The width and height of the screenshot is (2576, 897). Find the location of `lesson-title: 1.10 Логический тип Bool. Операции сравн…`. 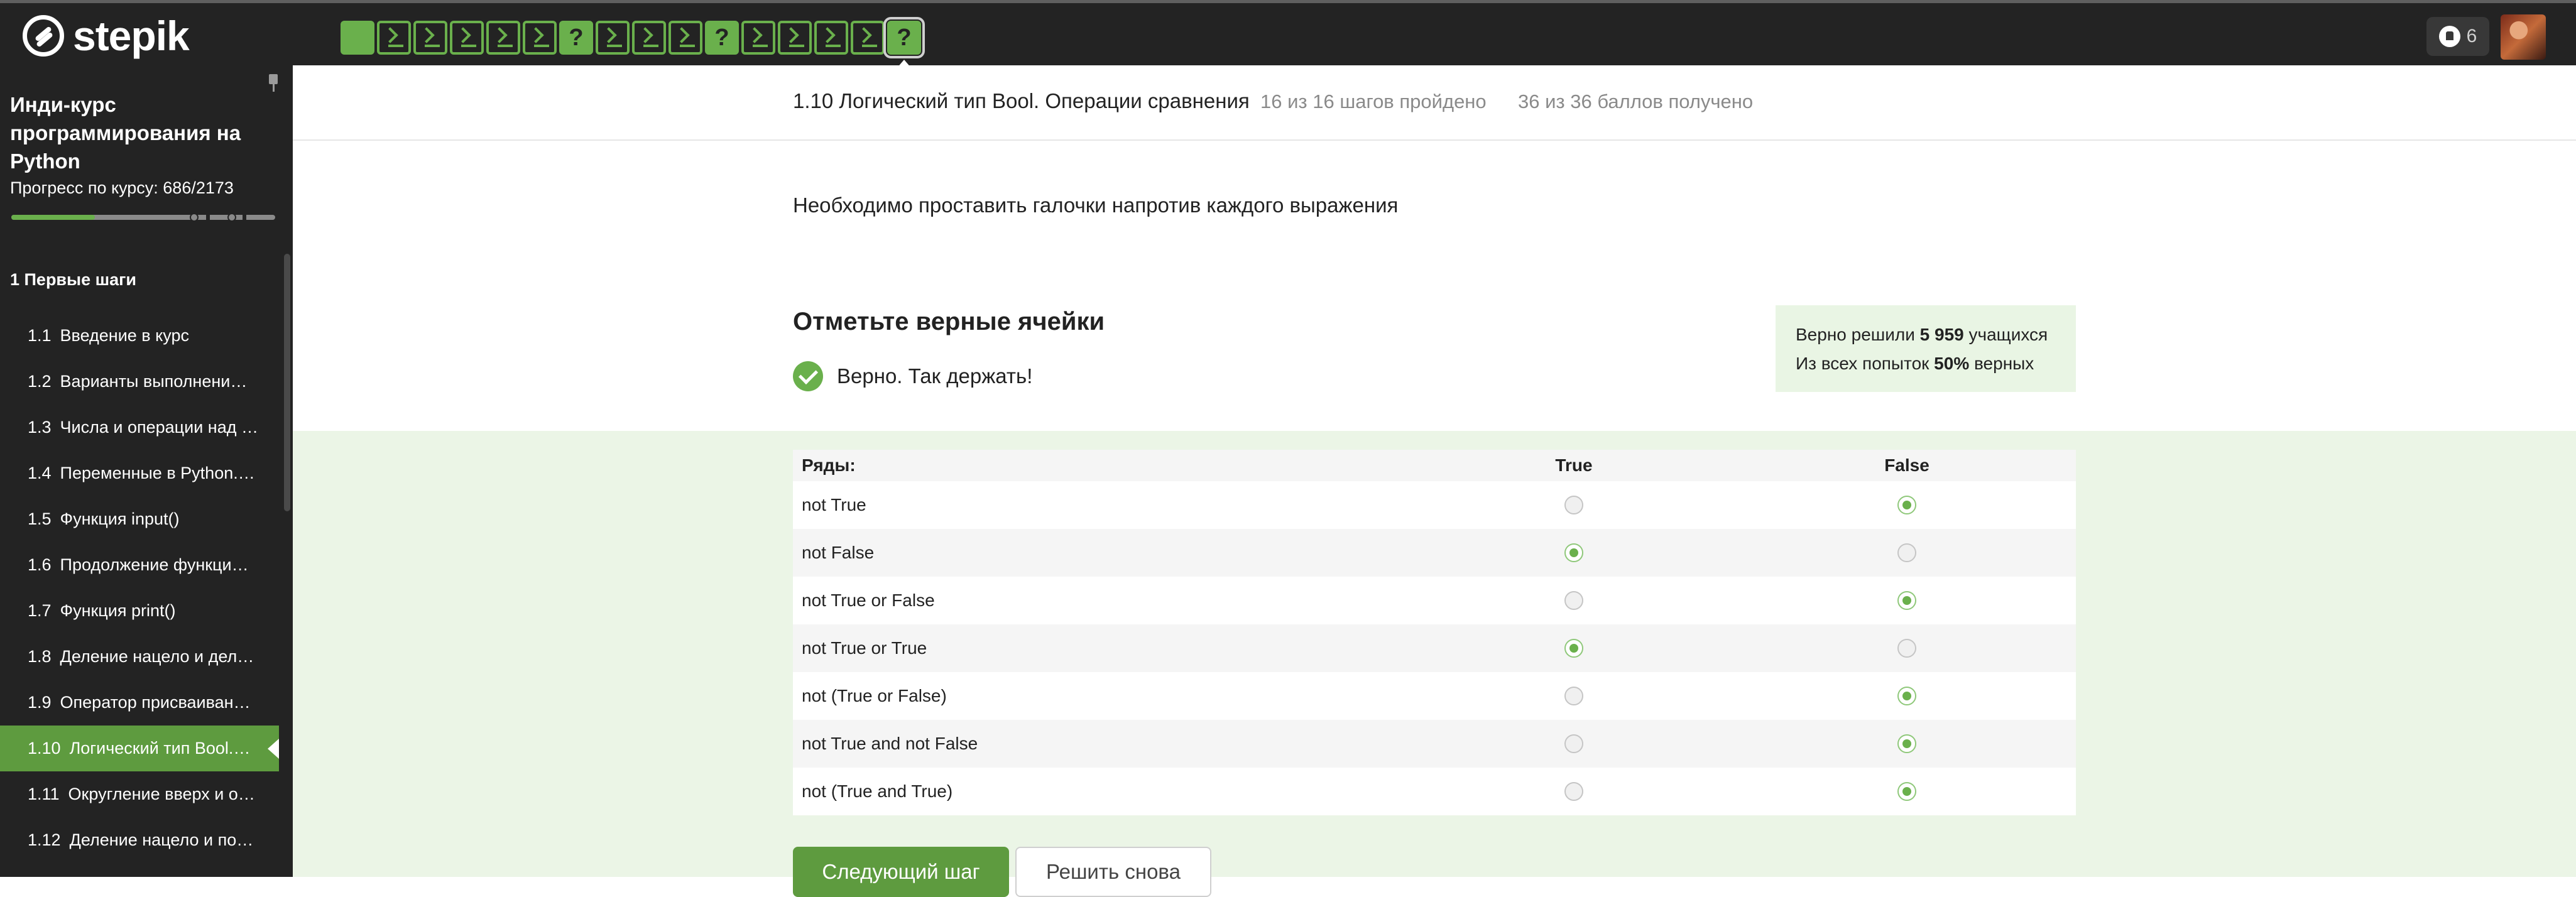

lesson-title: 1.10 Логический тип Bool. Операции сравн… is located at coordinates (1022, 100).